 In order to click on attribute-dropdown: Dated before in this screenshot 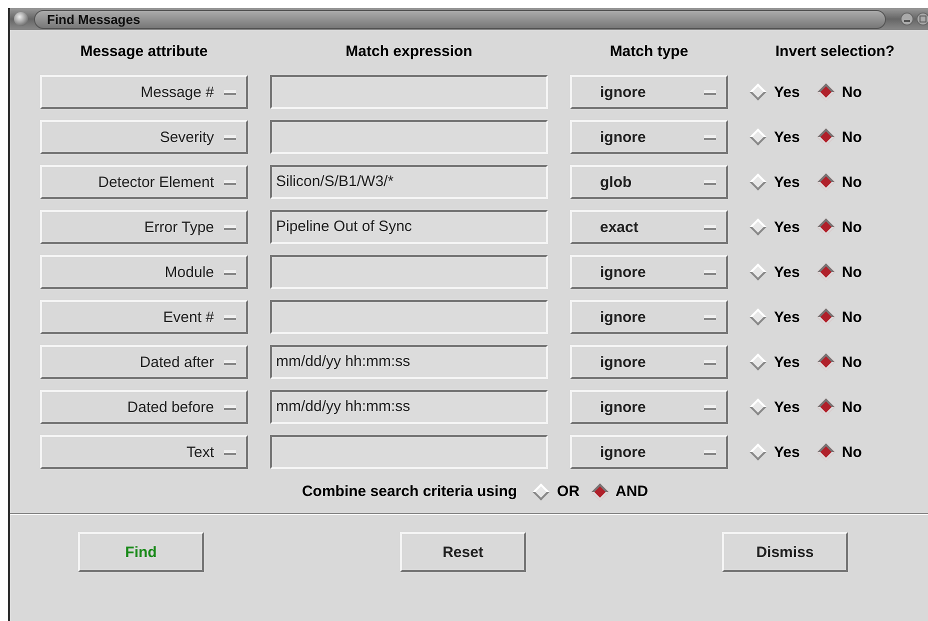, I will do `click(144, 407)`.